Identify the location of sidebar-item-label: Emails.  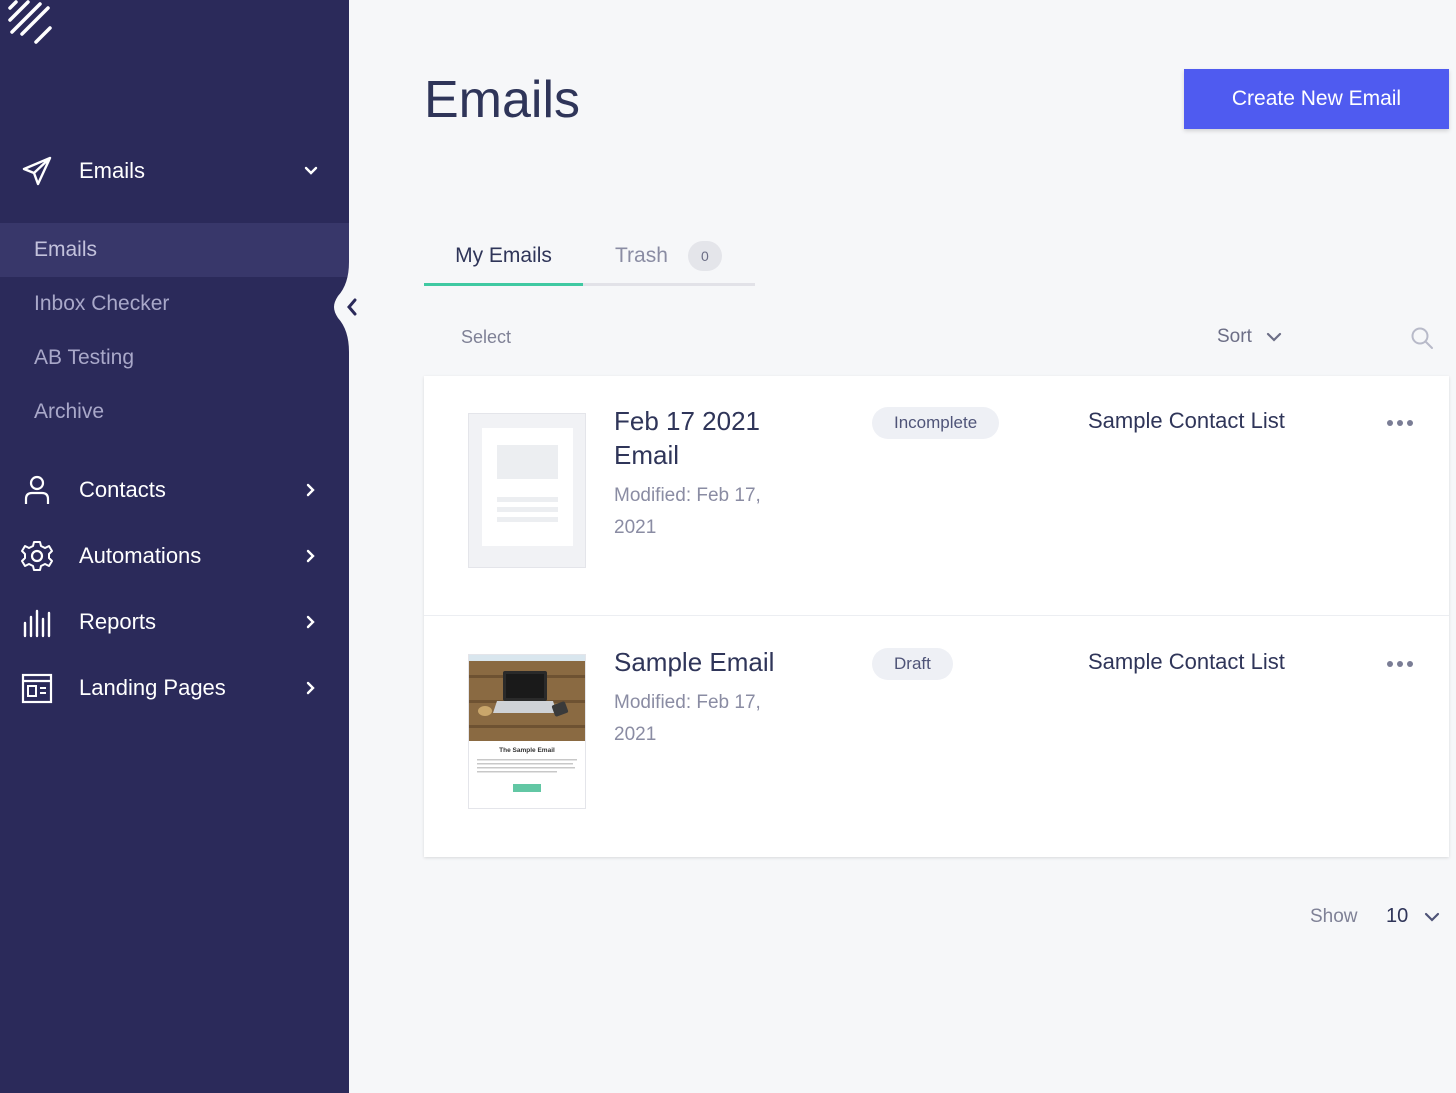
(112, 170).